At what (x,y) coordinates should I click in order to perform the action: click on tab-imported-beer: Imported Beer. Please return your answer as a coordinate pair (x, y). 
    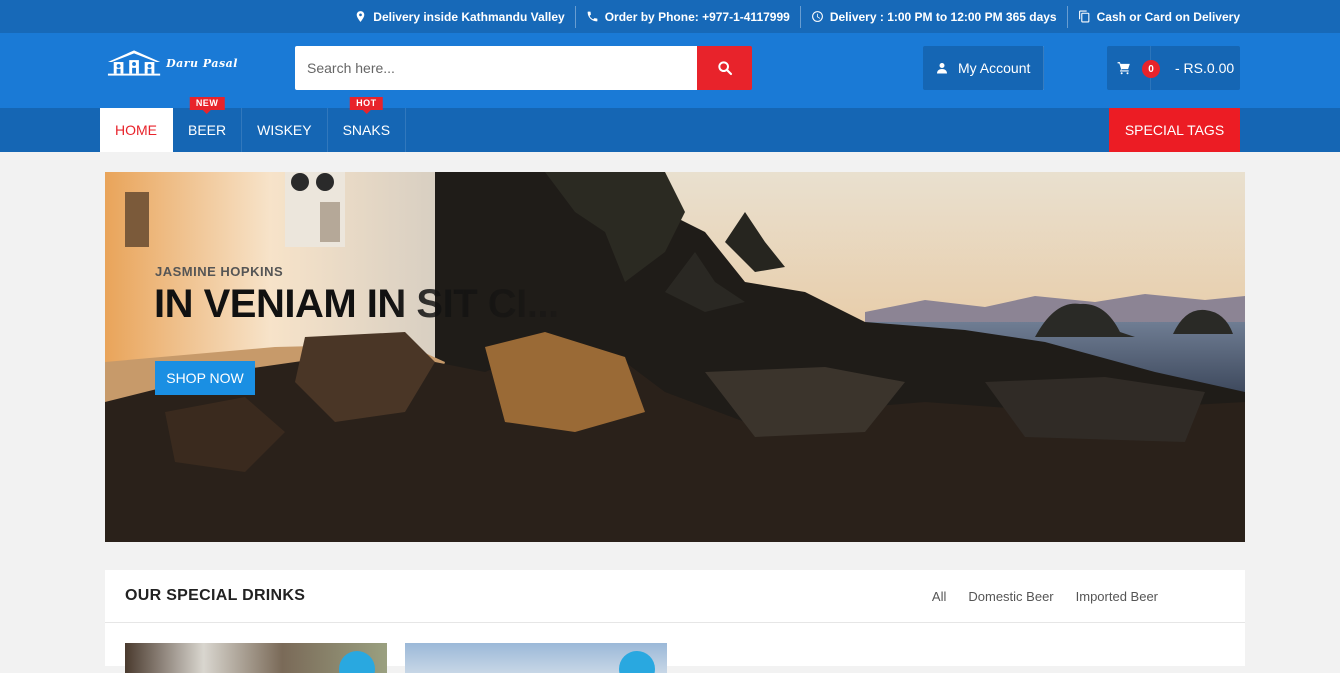
    Looking at the image, I should click on (1117, 596).